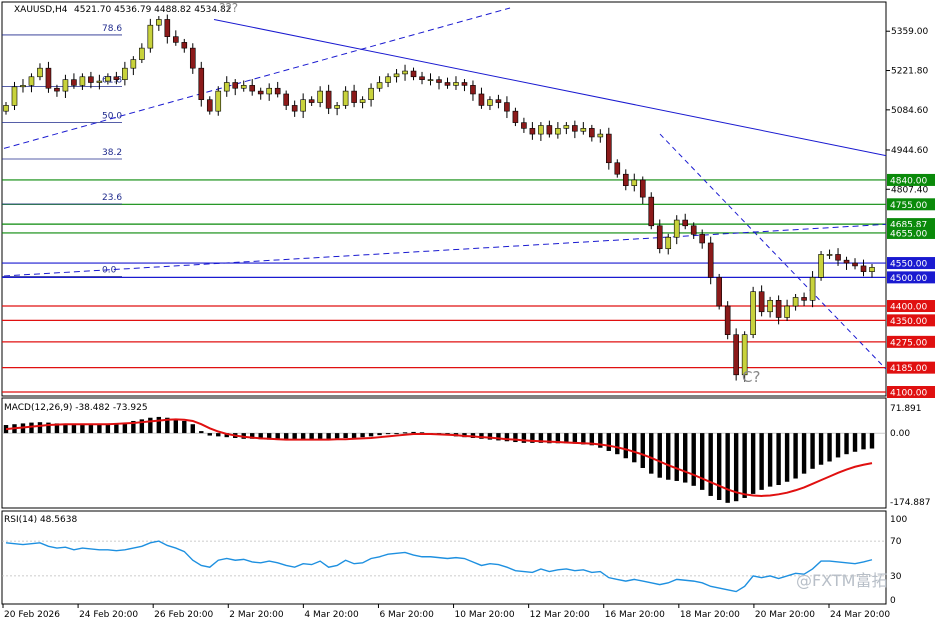 The width and height of the screenshot is (936, 624). What do you see at coordinates (893, 601) in the screenshot?
I see `rsi-tick-label: 0` at bounding box center [893, 601].